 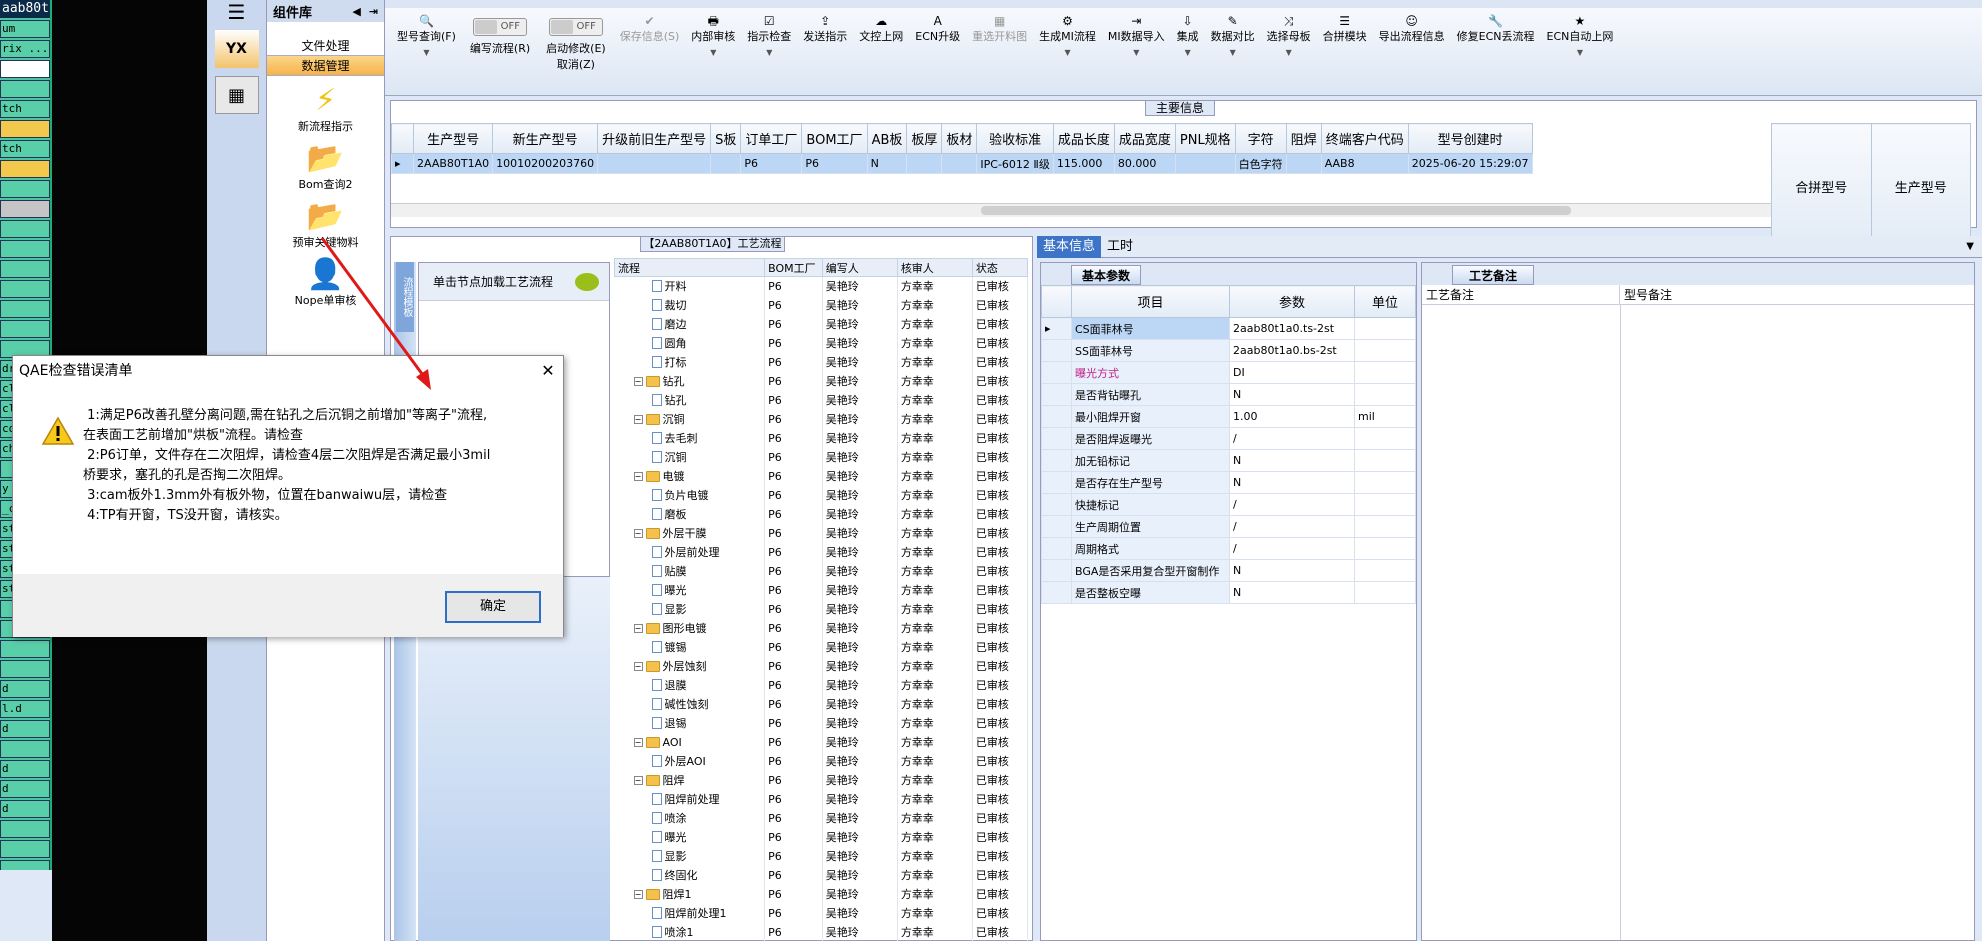 I want to click on tree-row: 打标 P6 吴艳玲 方幸幸 已审核, so click(x=821, y=362).